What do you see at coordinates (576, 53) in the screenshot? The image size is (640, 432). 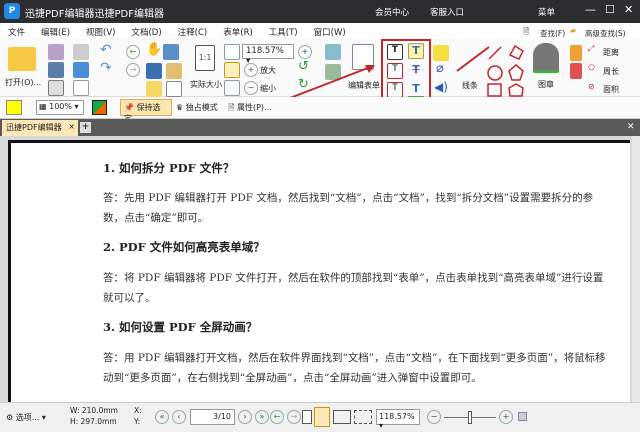 I see `pencil-icon` at bounding box center [576, 53].